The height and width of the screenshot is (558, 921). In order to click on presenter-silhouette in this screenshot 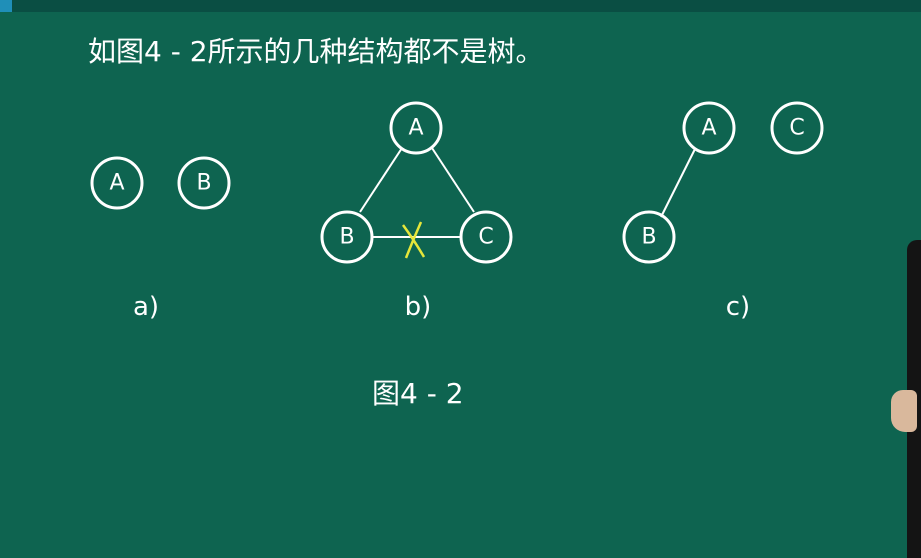, I will do `click(906, 399)`.